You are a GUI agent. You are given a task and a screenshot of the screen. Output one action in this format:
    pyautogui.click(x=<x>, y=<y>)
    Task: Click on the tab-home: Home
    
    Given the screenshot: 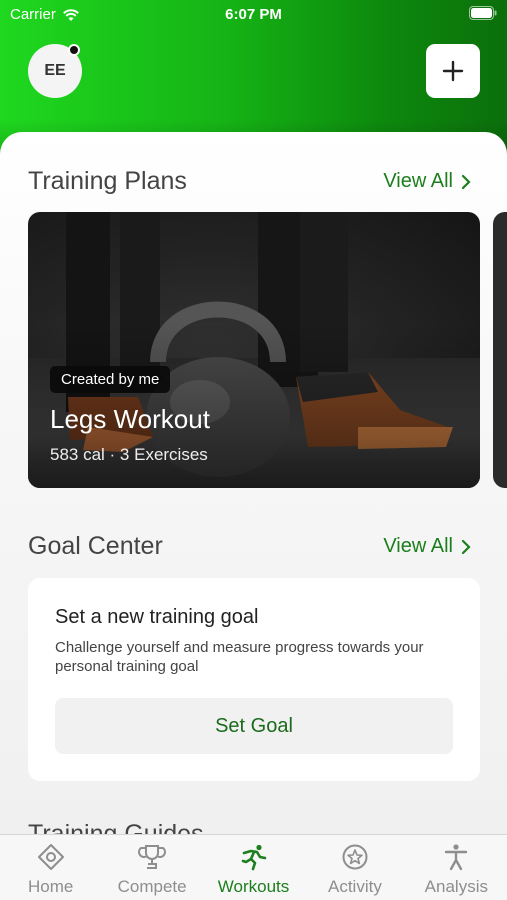 What is the action you would take?
    pyautogui.click(x=50, y=867)
    